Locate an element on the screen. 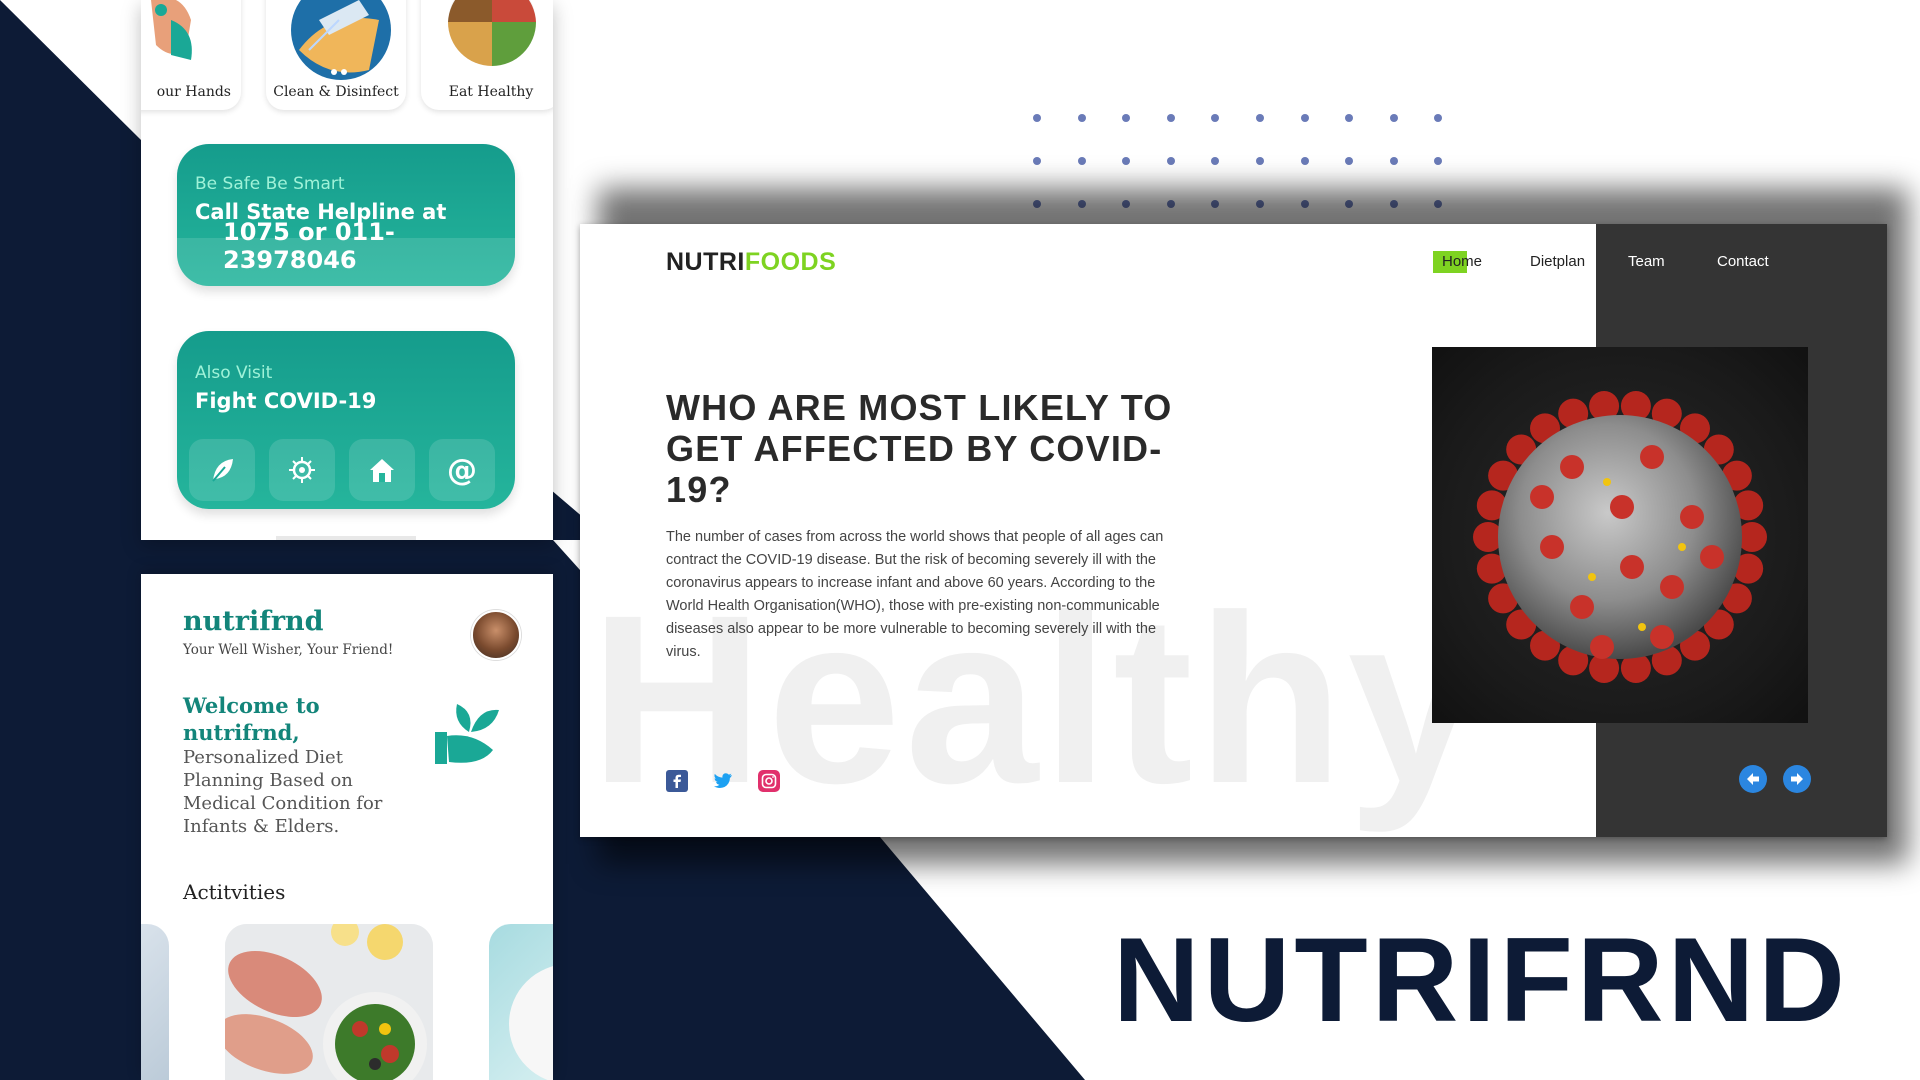 The width and height of the screenshot is (1920, 1080). site-logo: NUTRIFOODS is located at coordinates (751, 262).